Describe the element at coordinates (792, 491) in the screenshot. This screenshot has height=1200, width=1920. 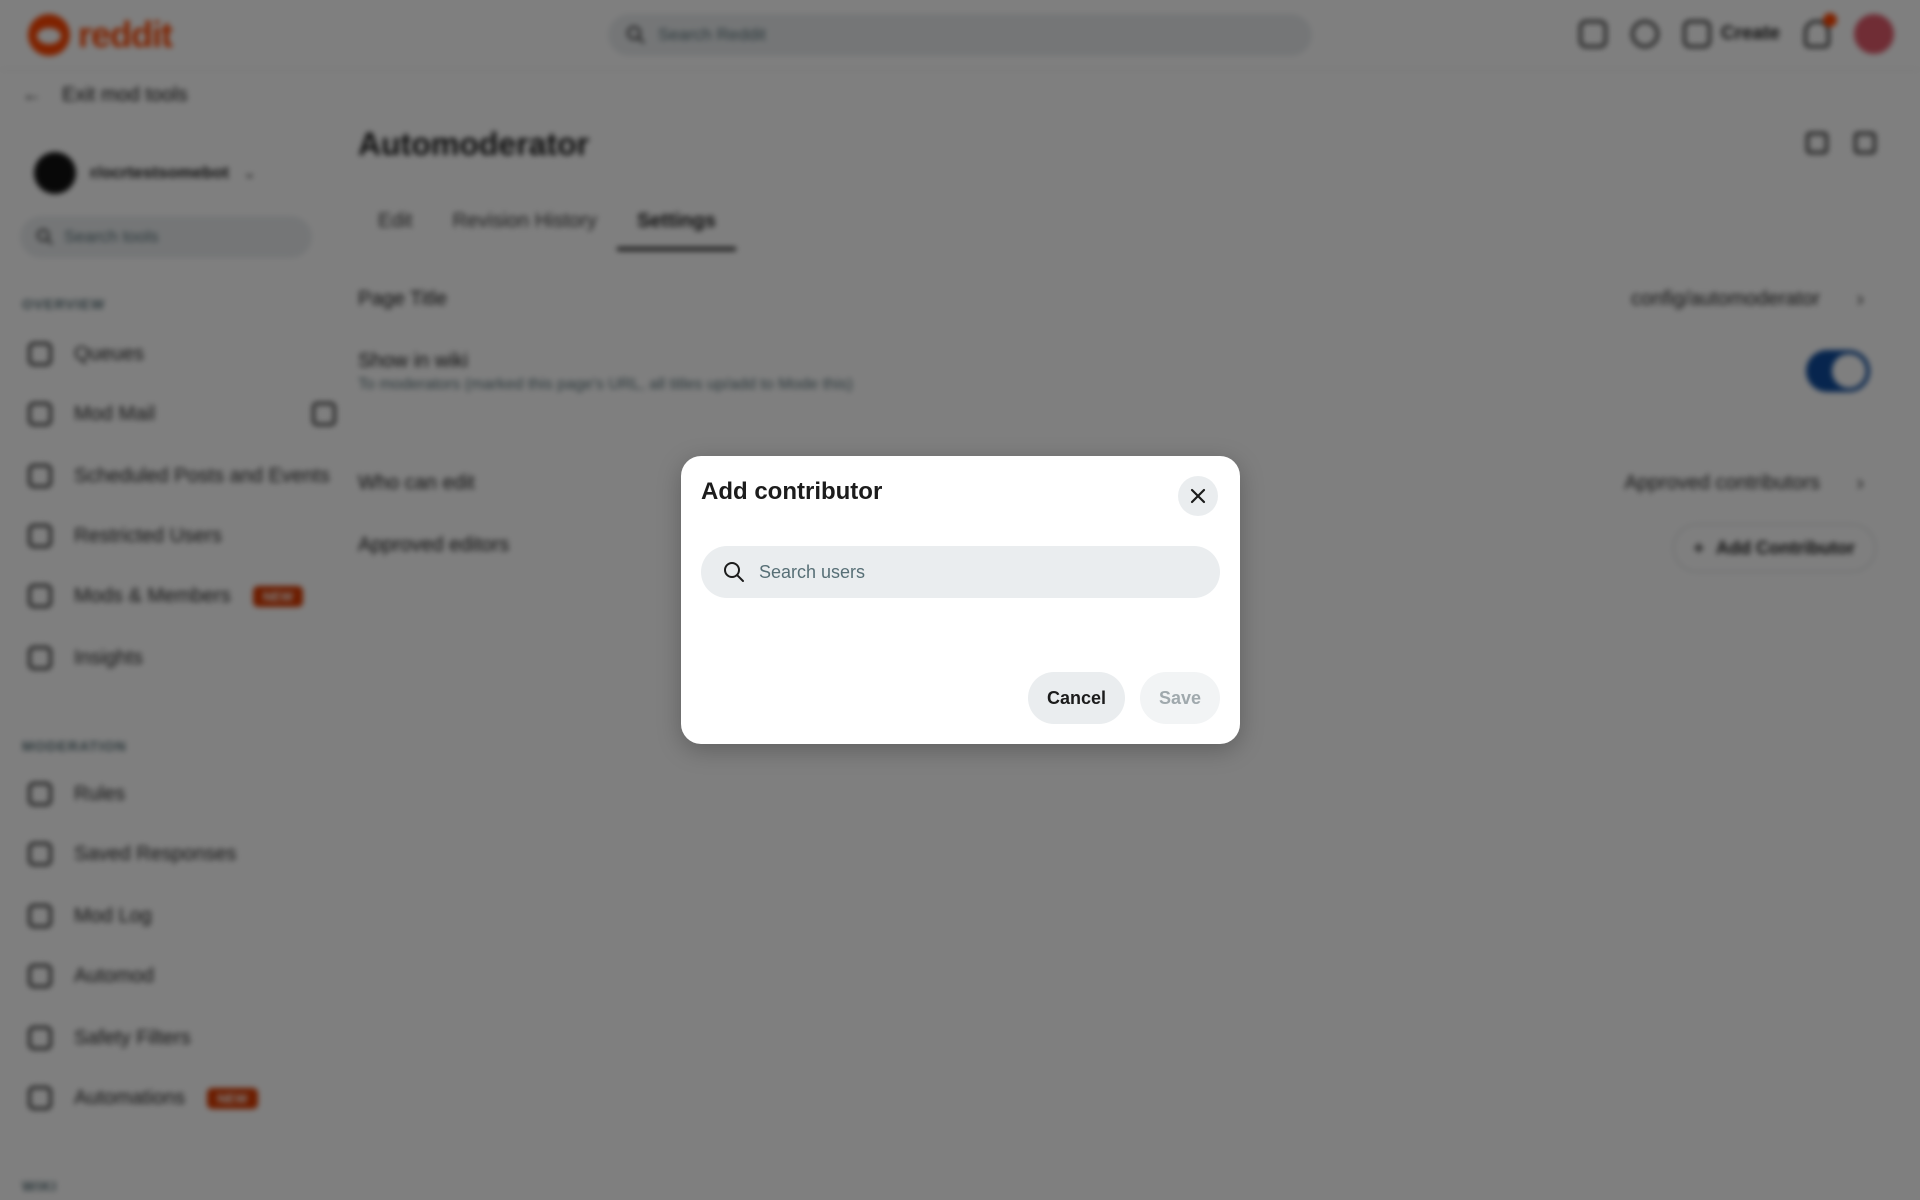
I see `dialog-title: Add contributor` at that location.